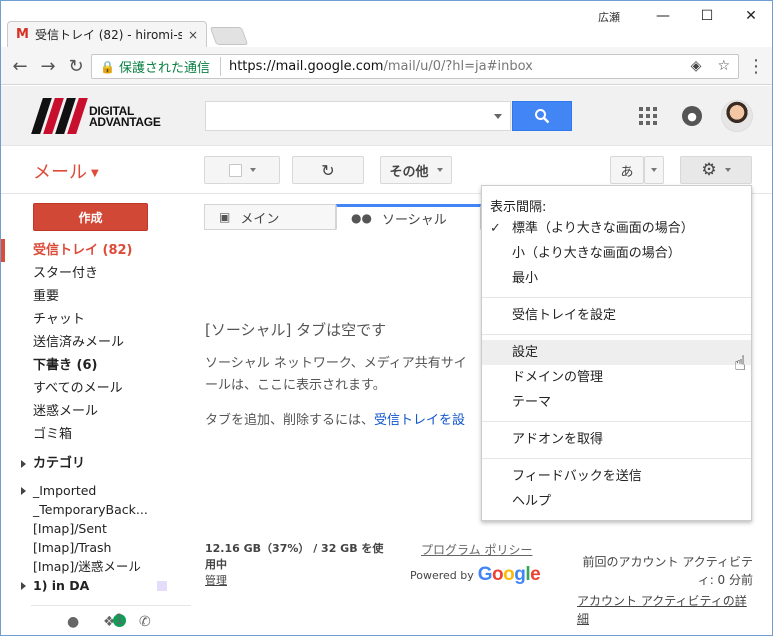  Describe the element at coordinates (96, 319) in the screenshot. I see `sidebar-item-chats: チャット` at that location.